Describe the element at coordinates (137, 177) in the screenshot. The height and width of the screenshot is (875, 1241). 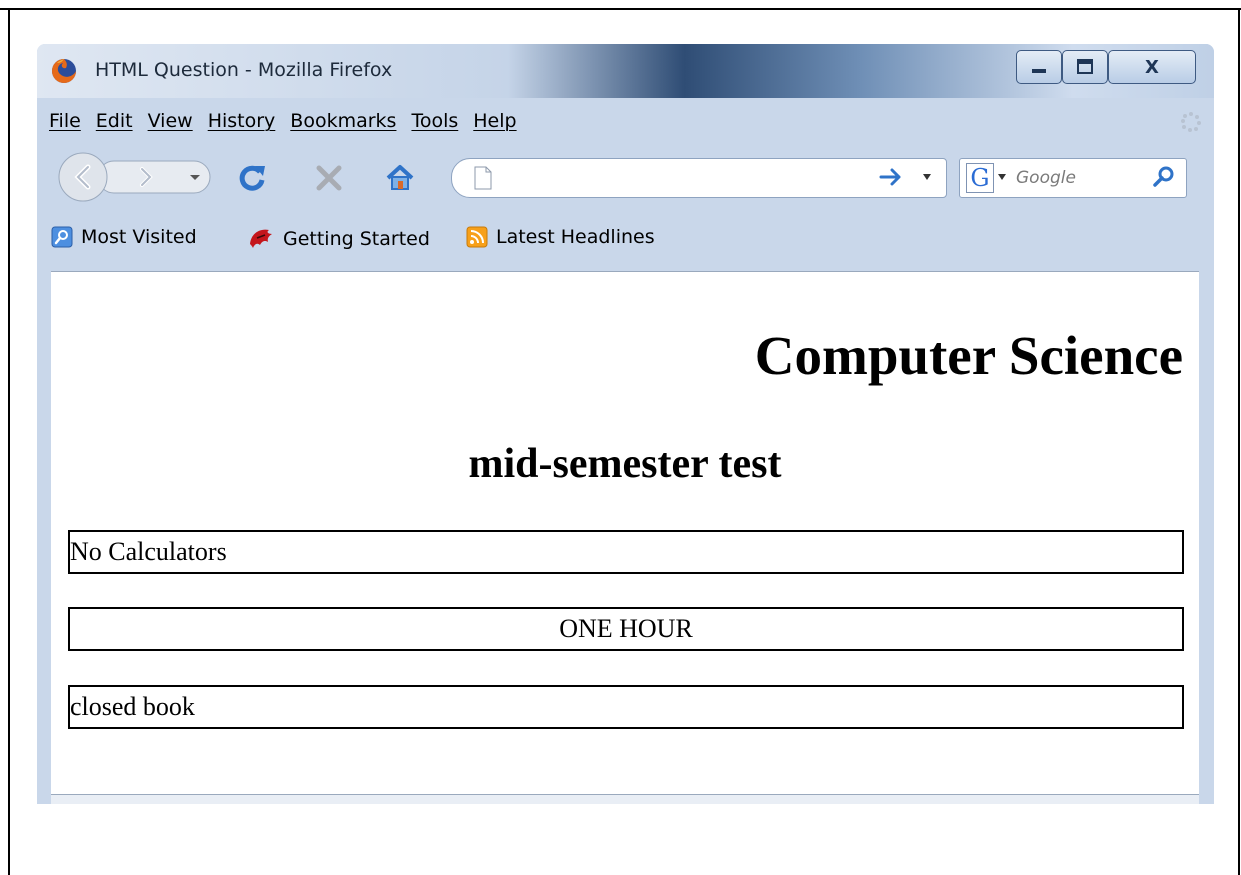
I see `back-forward-buttons` at that location.